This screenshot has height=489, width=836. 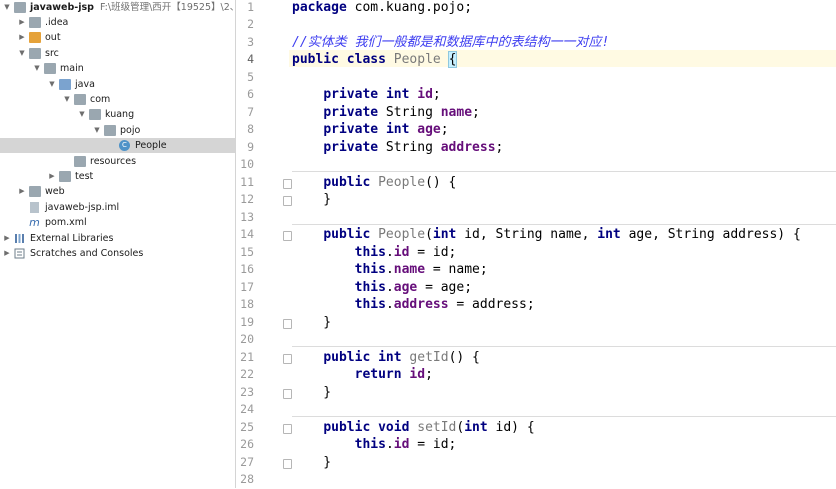 I want to click on code-token: //实体类 我们一般都是和数据库中的表结构一一对应!, so click(x=451, y=42).